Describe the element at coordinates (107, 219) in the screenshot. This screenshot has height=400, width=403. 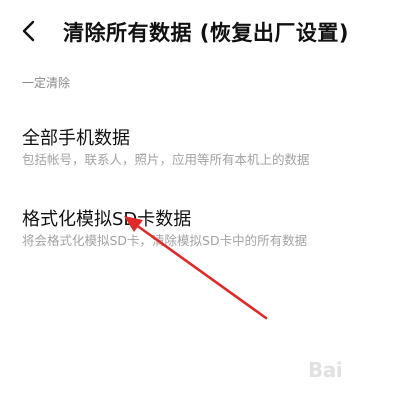
I see `item-title: 格式化模拟SD卡数据` at that location.